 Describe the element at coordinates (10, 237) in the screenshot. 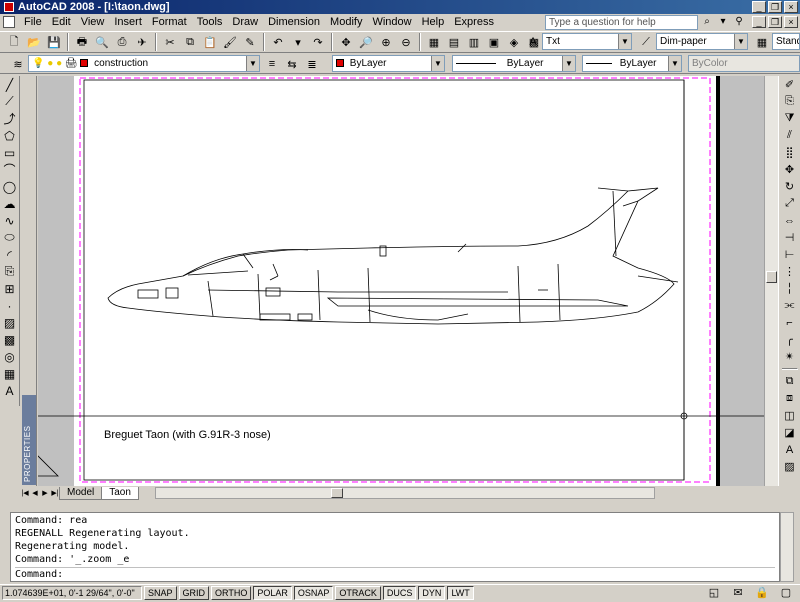

I see `ellipse-icon: ⬭` at that location.